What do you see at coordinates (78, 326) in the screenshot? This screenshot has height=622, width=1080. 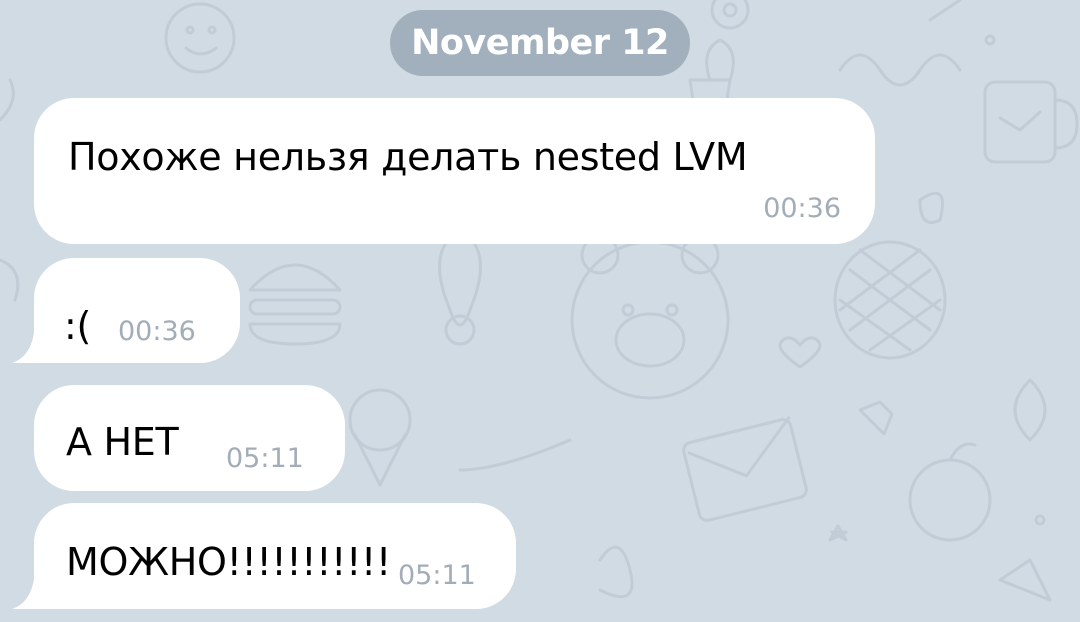 I see `message-text: :(` at bounding box center [78, 326].